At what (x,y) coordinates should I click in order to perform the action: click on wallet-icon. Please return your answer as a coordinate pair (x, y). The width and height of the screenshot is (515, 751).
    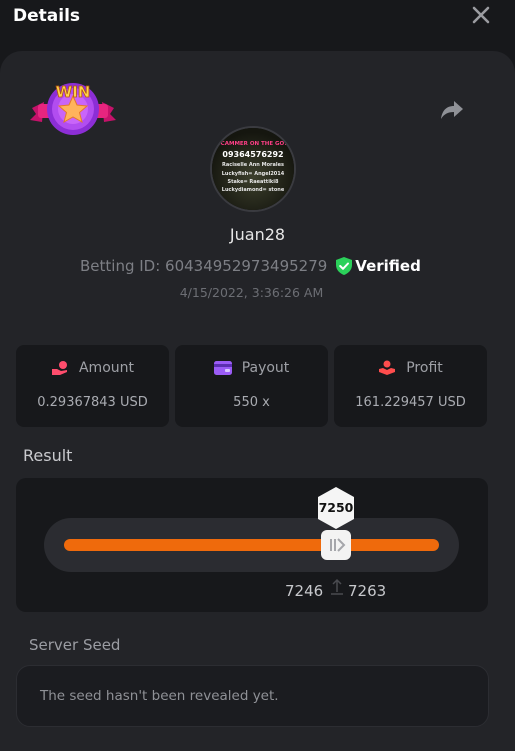
    Looking at the image, I should click on (222, 368).